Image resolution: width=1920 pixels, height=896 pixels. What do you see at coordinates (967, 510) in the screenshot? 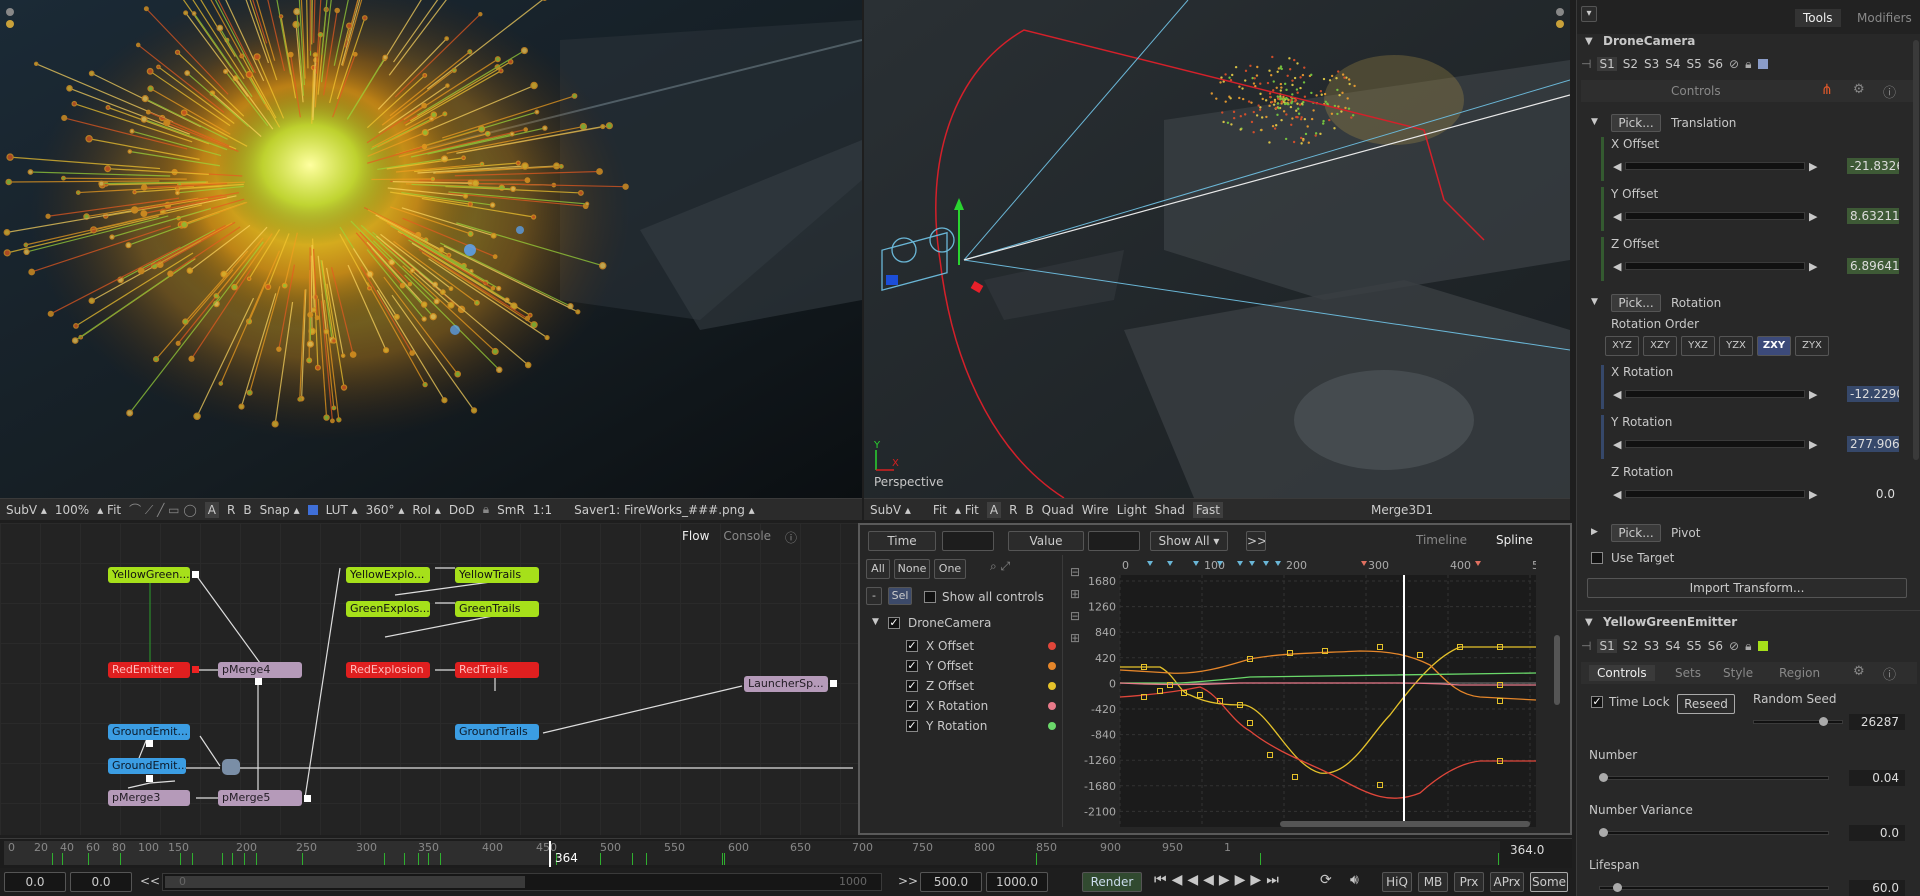
I see `fit-button-right: ▴ Fit` at bounding box center [967, 510].